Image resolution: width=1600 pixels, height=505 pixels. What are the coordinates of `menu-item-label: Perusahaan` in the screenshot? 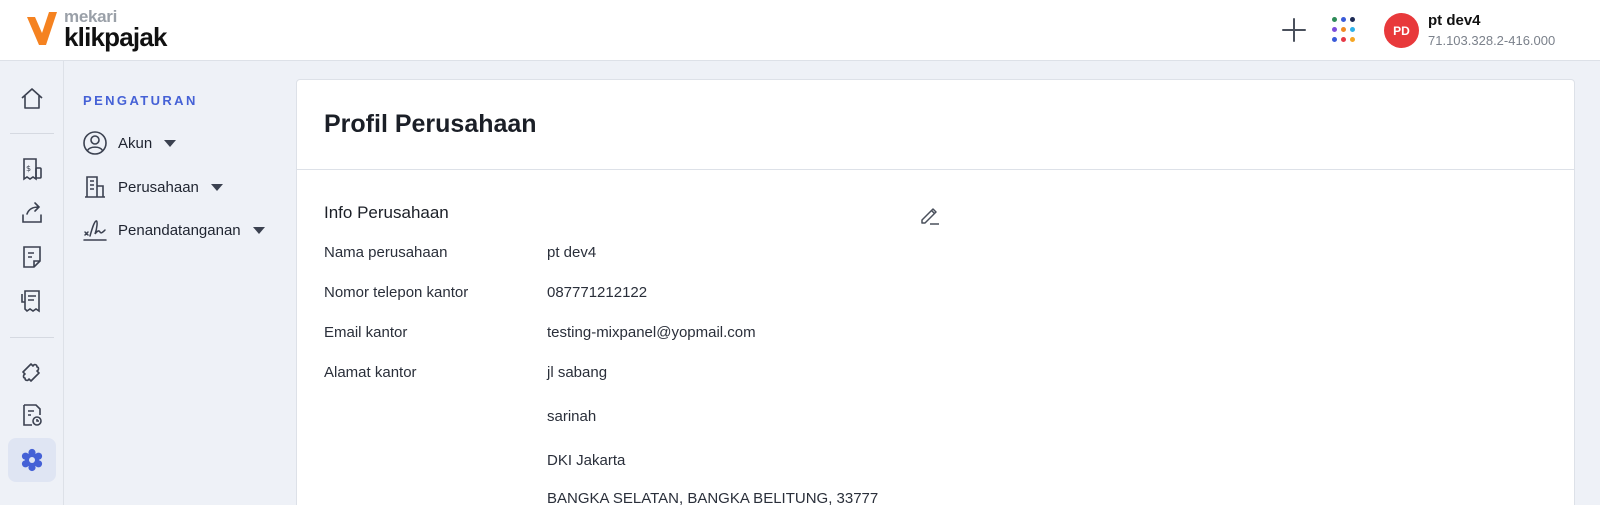 It's located at (158, 187).